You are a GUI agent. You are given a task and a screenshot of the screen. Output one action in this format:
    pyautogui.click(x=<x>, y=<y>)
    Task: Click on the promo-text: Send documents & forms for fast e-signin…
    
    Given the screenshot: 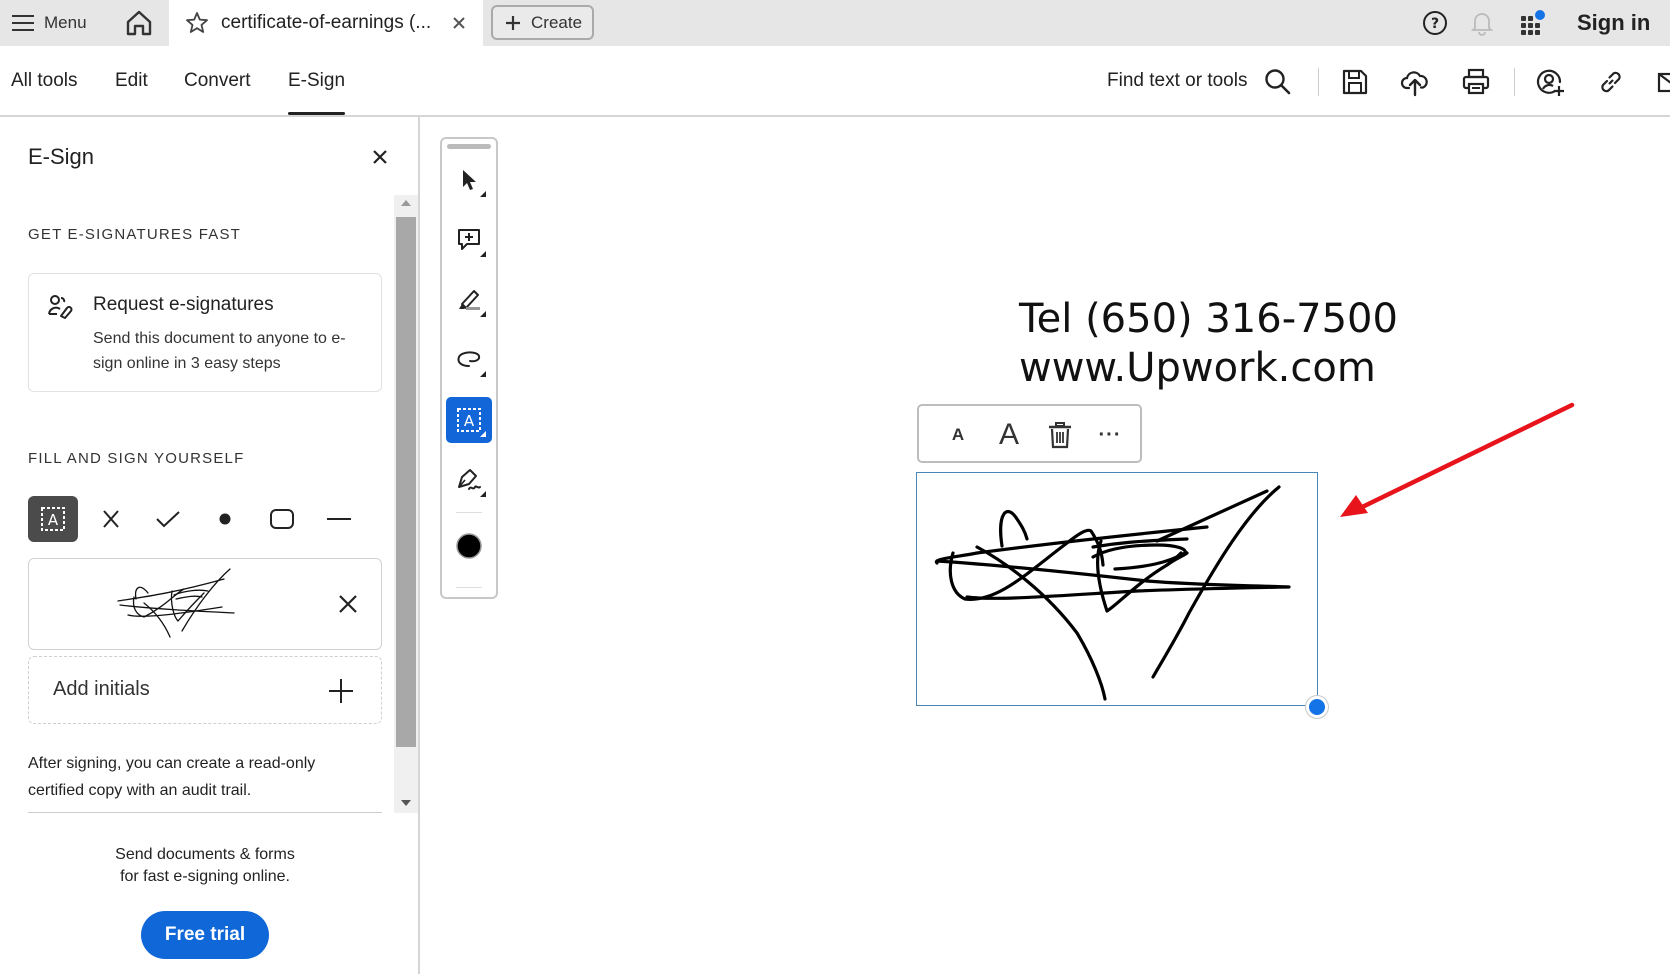 What is the action you would take?
    pyautogui.click(x=205, y=866)
    